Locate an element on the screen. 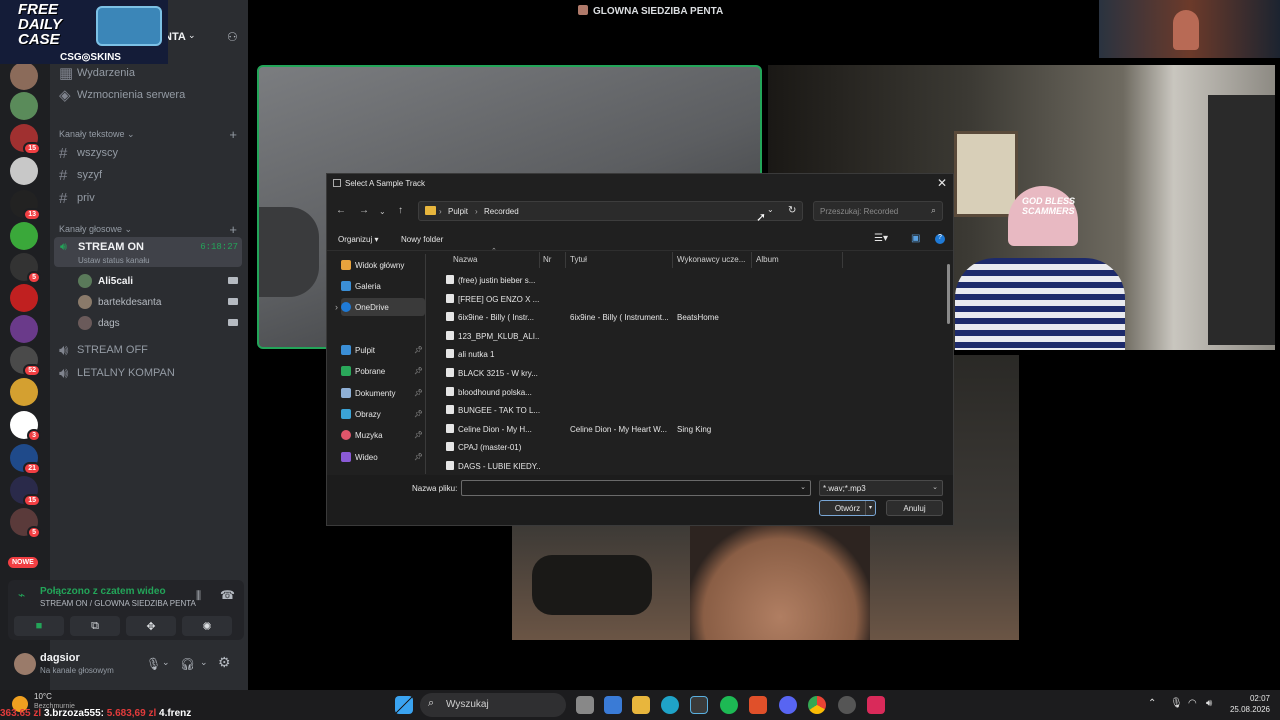 The image size is (1280, 720). channel-status: Ustaw status kanału is located at coordinates (114, 260).